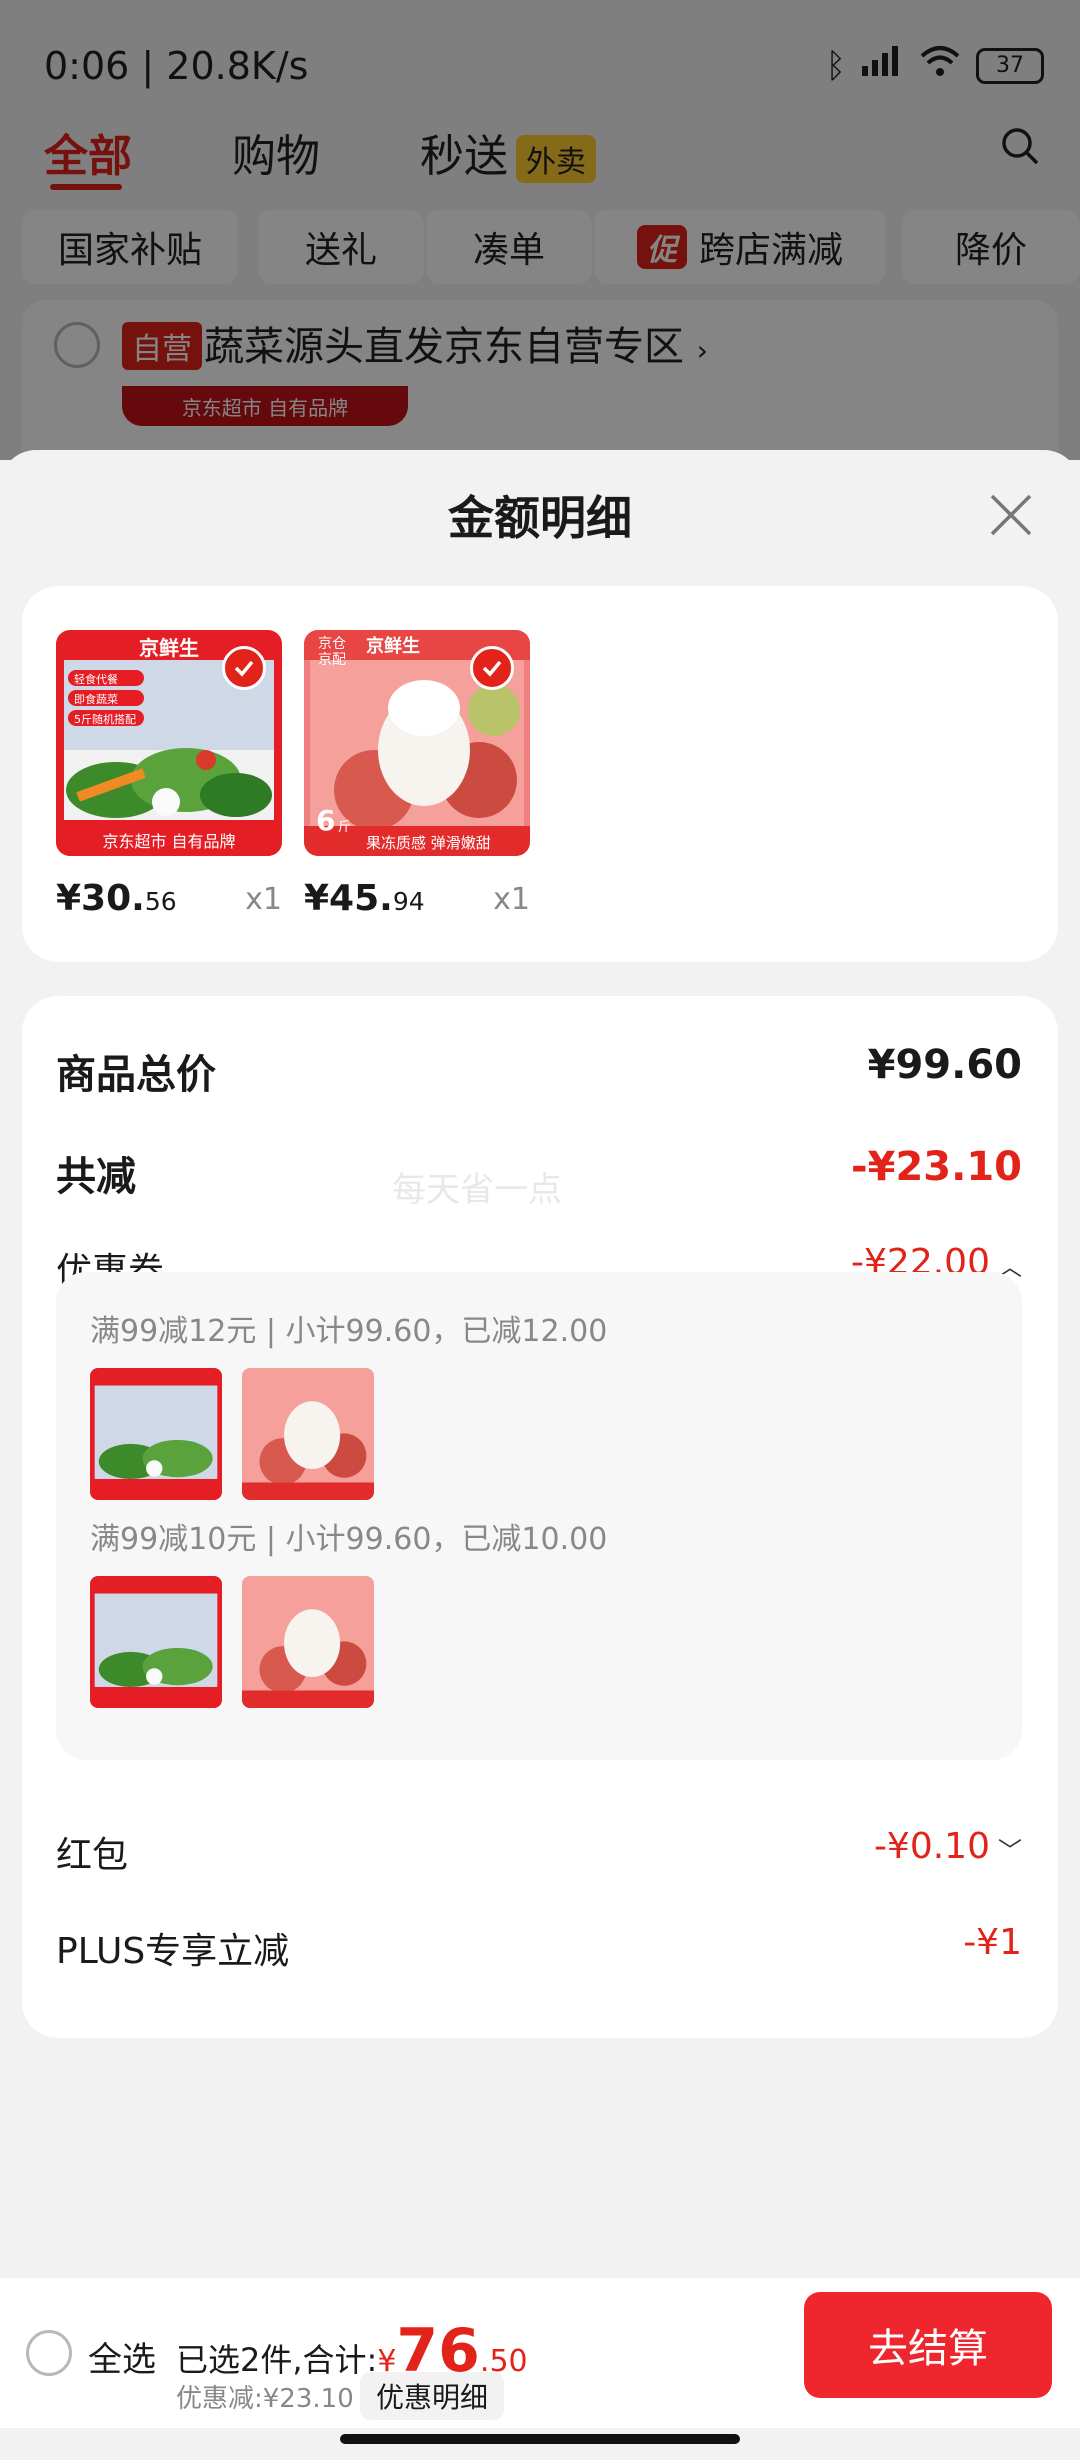  What do you see at coordinates (265, 2399) in the screenshot?
I see `saved-amount: 优惠减:¥23.10` at bounding box center [265, 2399].